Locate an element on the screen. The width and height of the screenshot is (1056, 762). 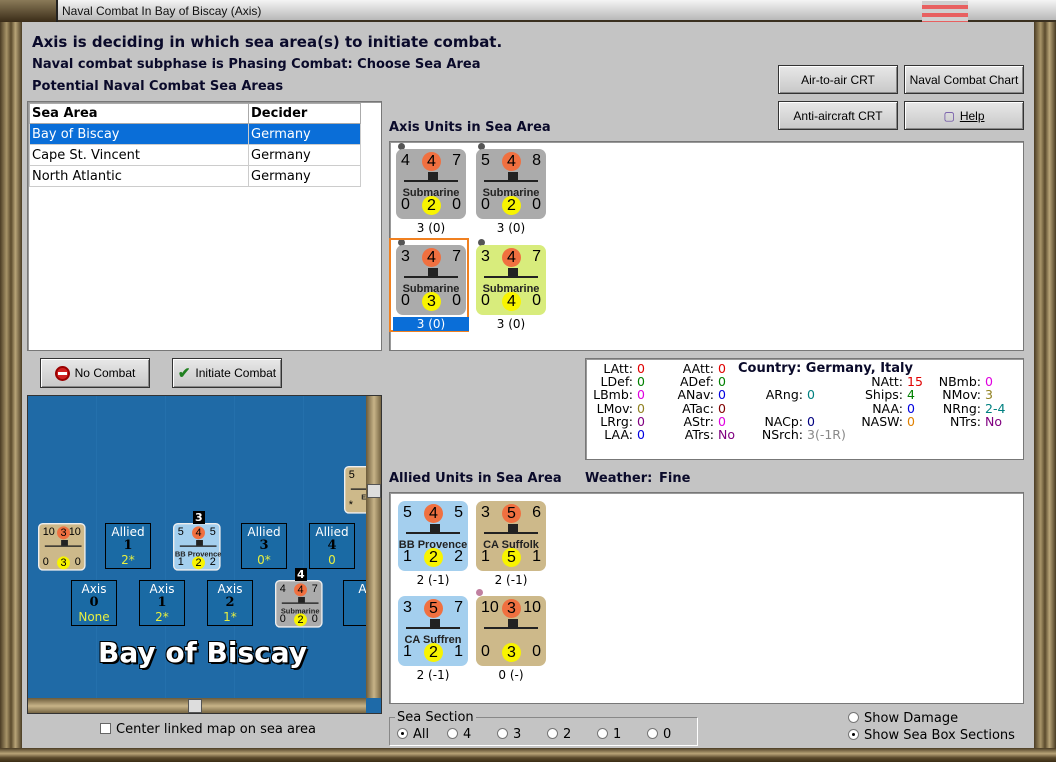
counter-value-br: 0 is located at coordinates (536, 651).